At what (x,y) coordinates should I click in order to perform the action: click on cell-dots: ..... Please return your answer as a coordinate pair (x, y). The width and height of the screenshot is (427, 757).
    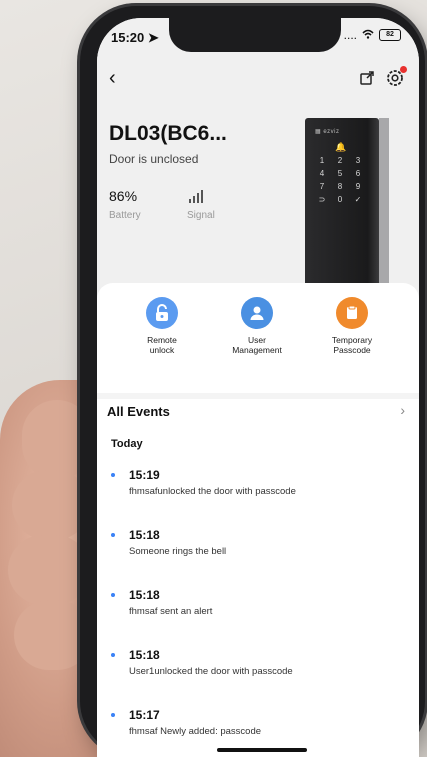
    Looking at the image, I should click on (350, 35).